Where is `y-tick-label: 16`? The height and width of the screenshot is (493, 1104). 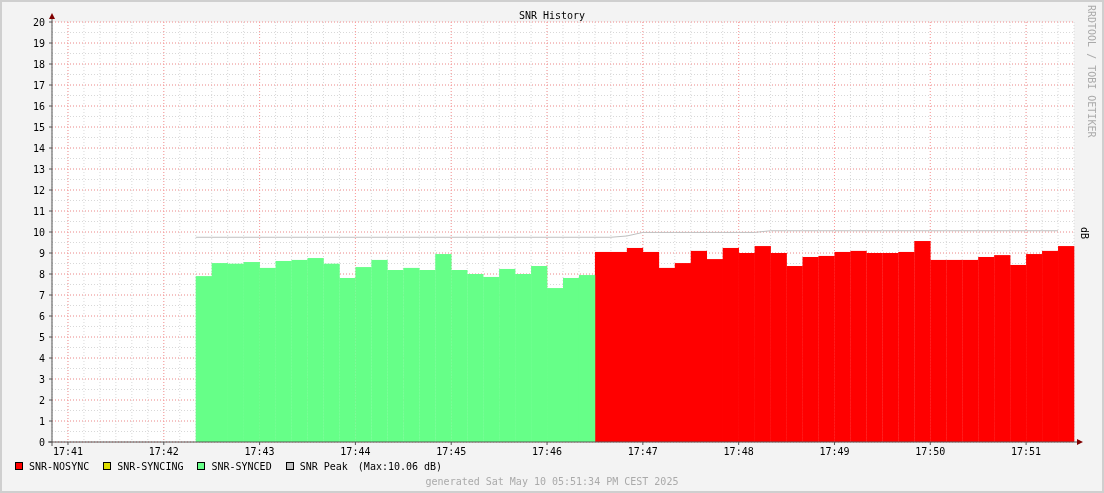
y-tick-label: 16 is located at coordinates (38, 106).